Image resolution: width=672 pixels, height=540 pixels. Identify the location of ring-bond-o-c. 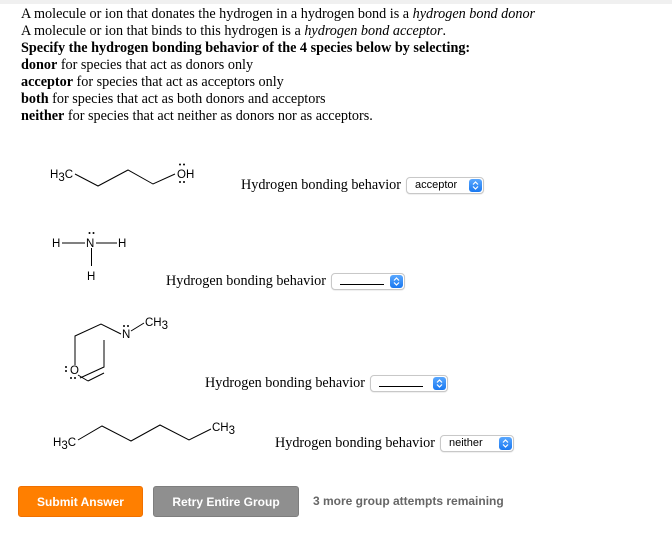
(83, 378).